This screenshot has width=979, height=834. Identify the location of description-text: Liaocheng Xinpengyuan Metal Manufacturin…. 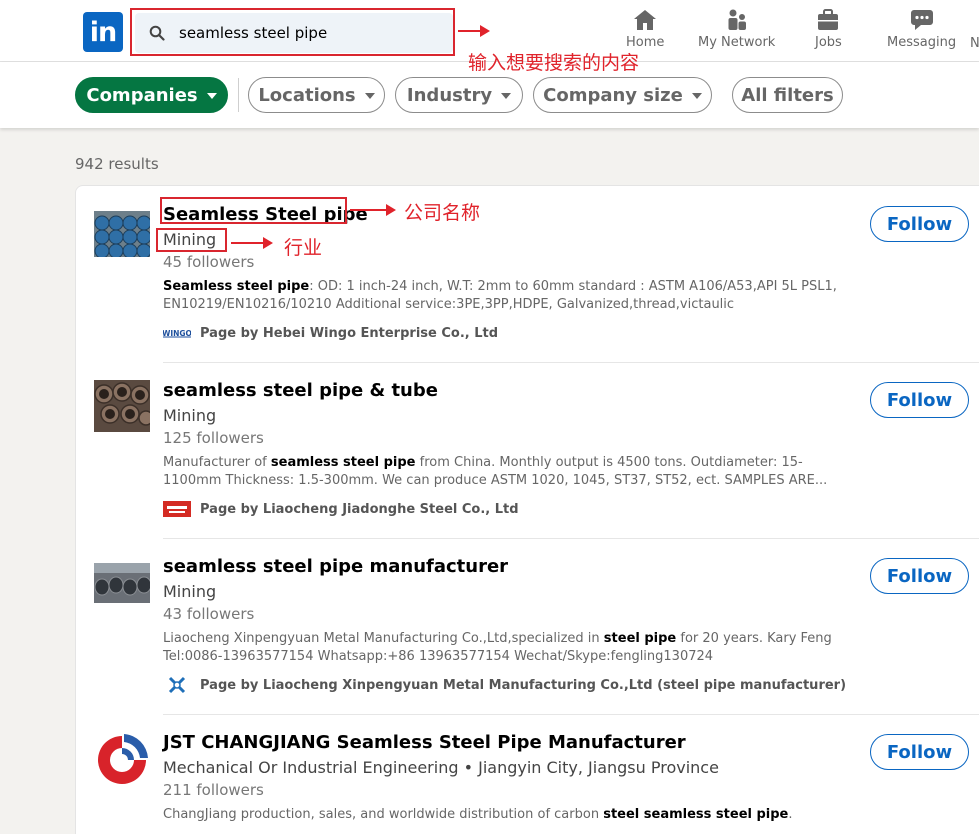
(383, 638).